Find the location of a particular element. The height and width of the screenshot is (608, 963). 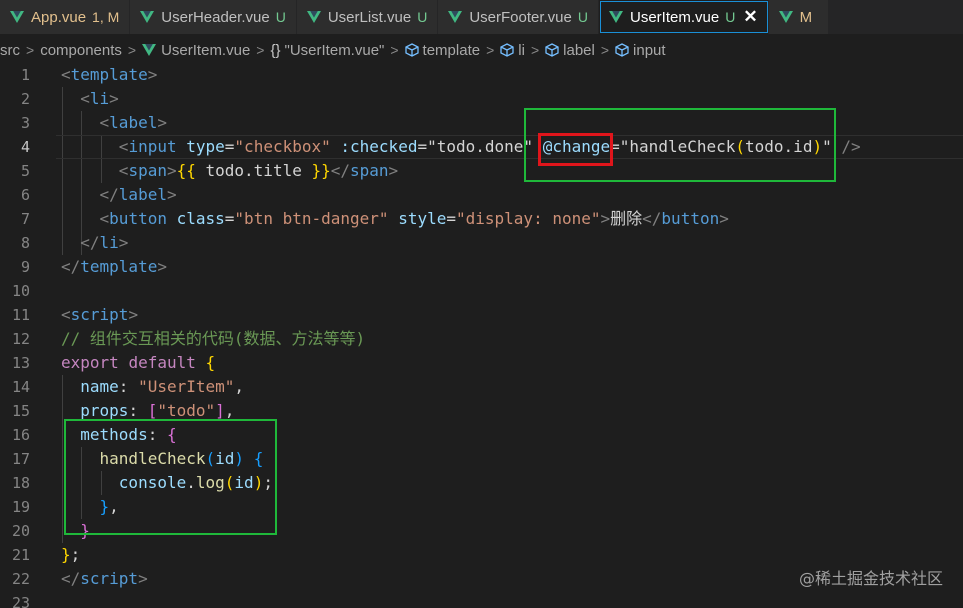

code-token: span is located at coordinates (369, 170).